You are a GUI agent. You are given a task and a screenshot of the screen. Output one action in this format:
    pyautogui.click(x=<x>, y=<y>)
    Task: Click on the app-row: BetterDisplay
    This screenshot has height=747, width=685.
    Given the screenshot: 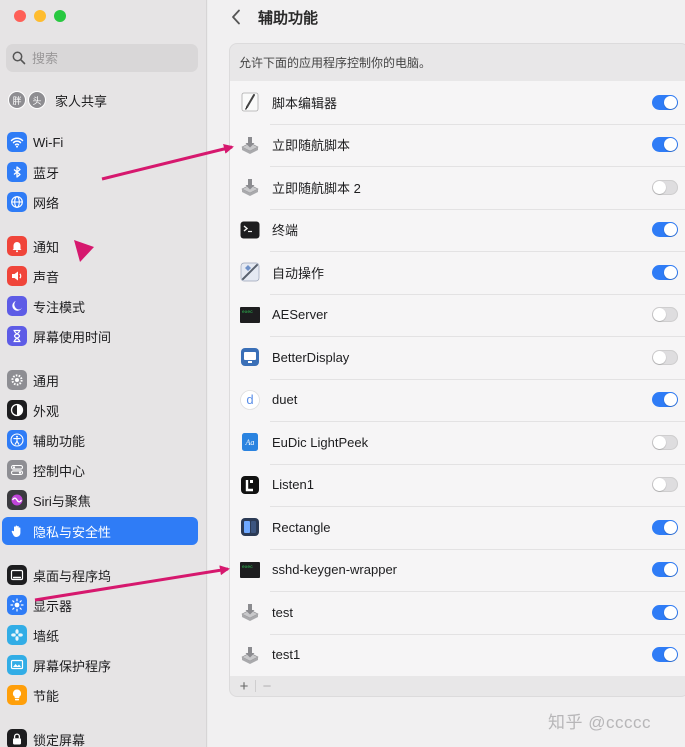 What is the action you would take?
    pyautogui.click(x=457, y=357)
    